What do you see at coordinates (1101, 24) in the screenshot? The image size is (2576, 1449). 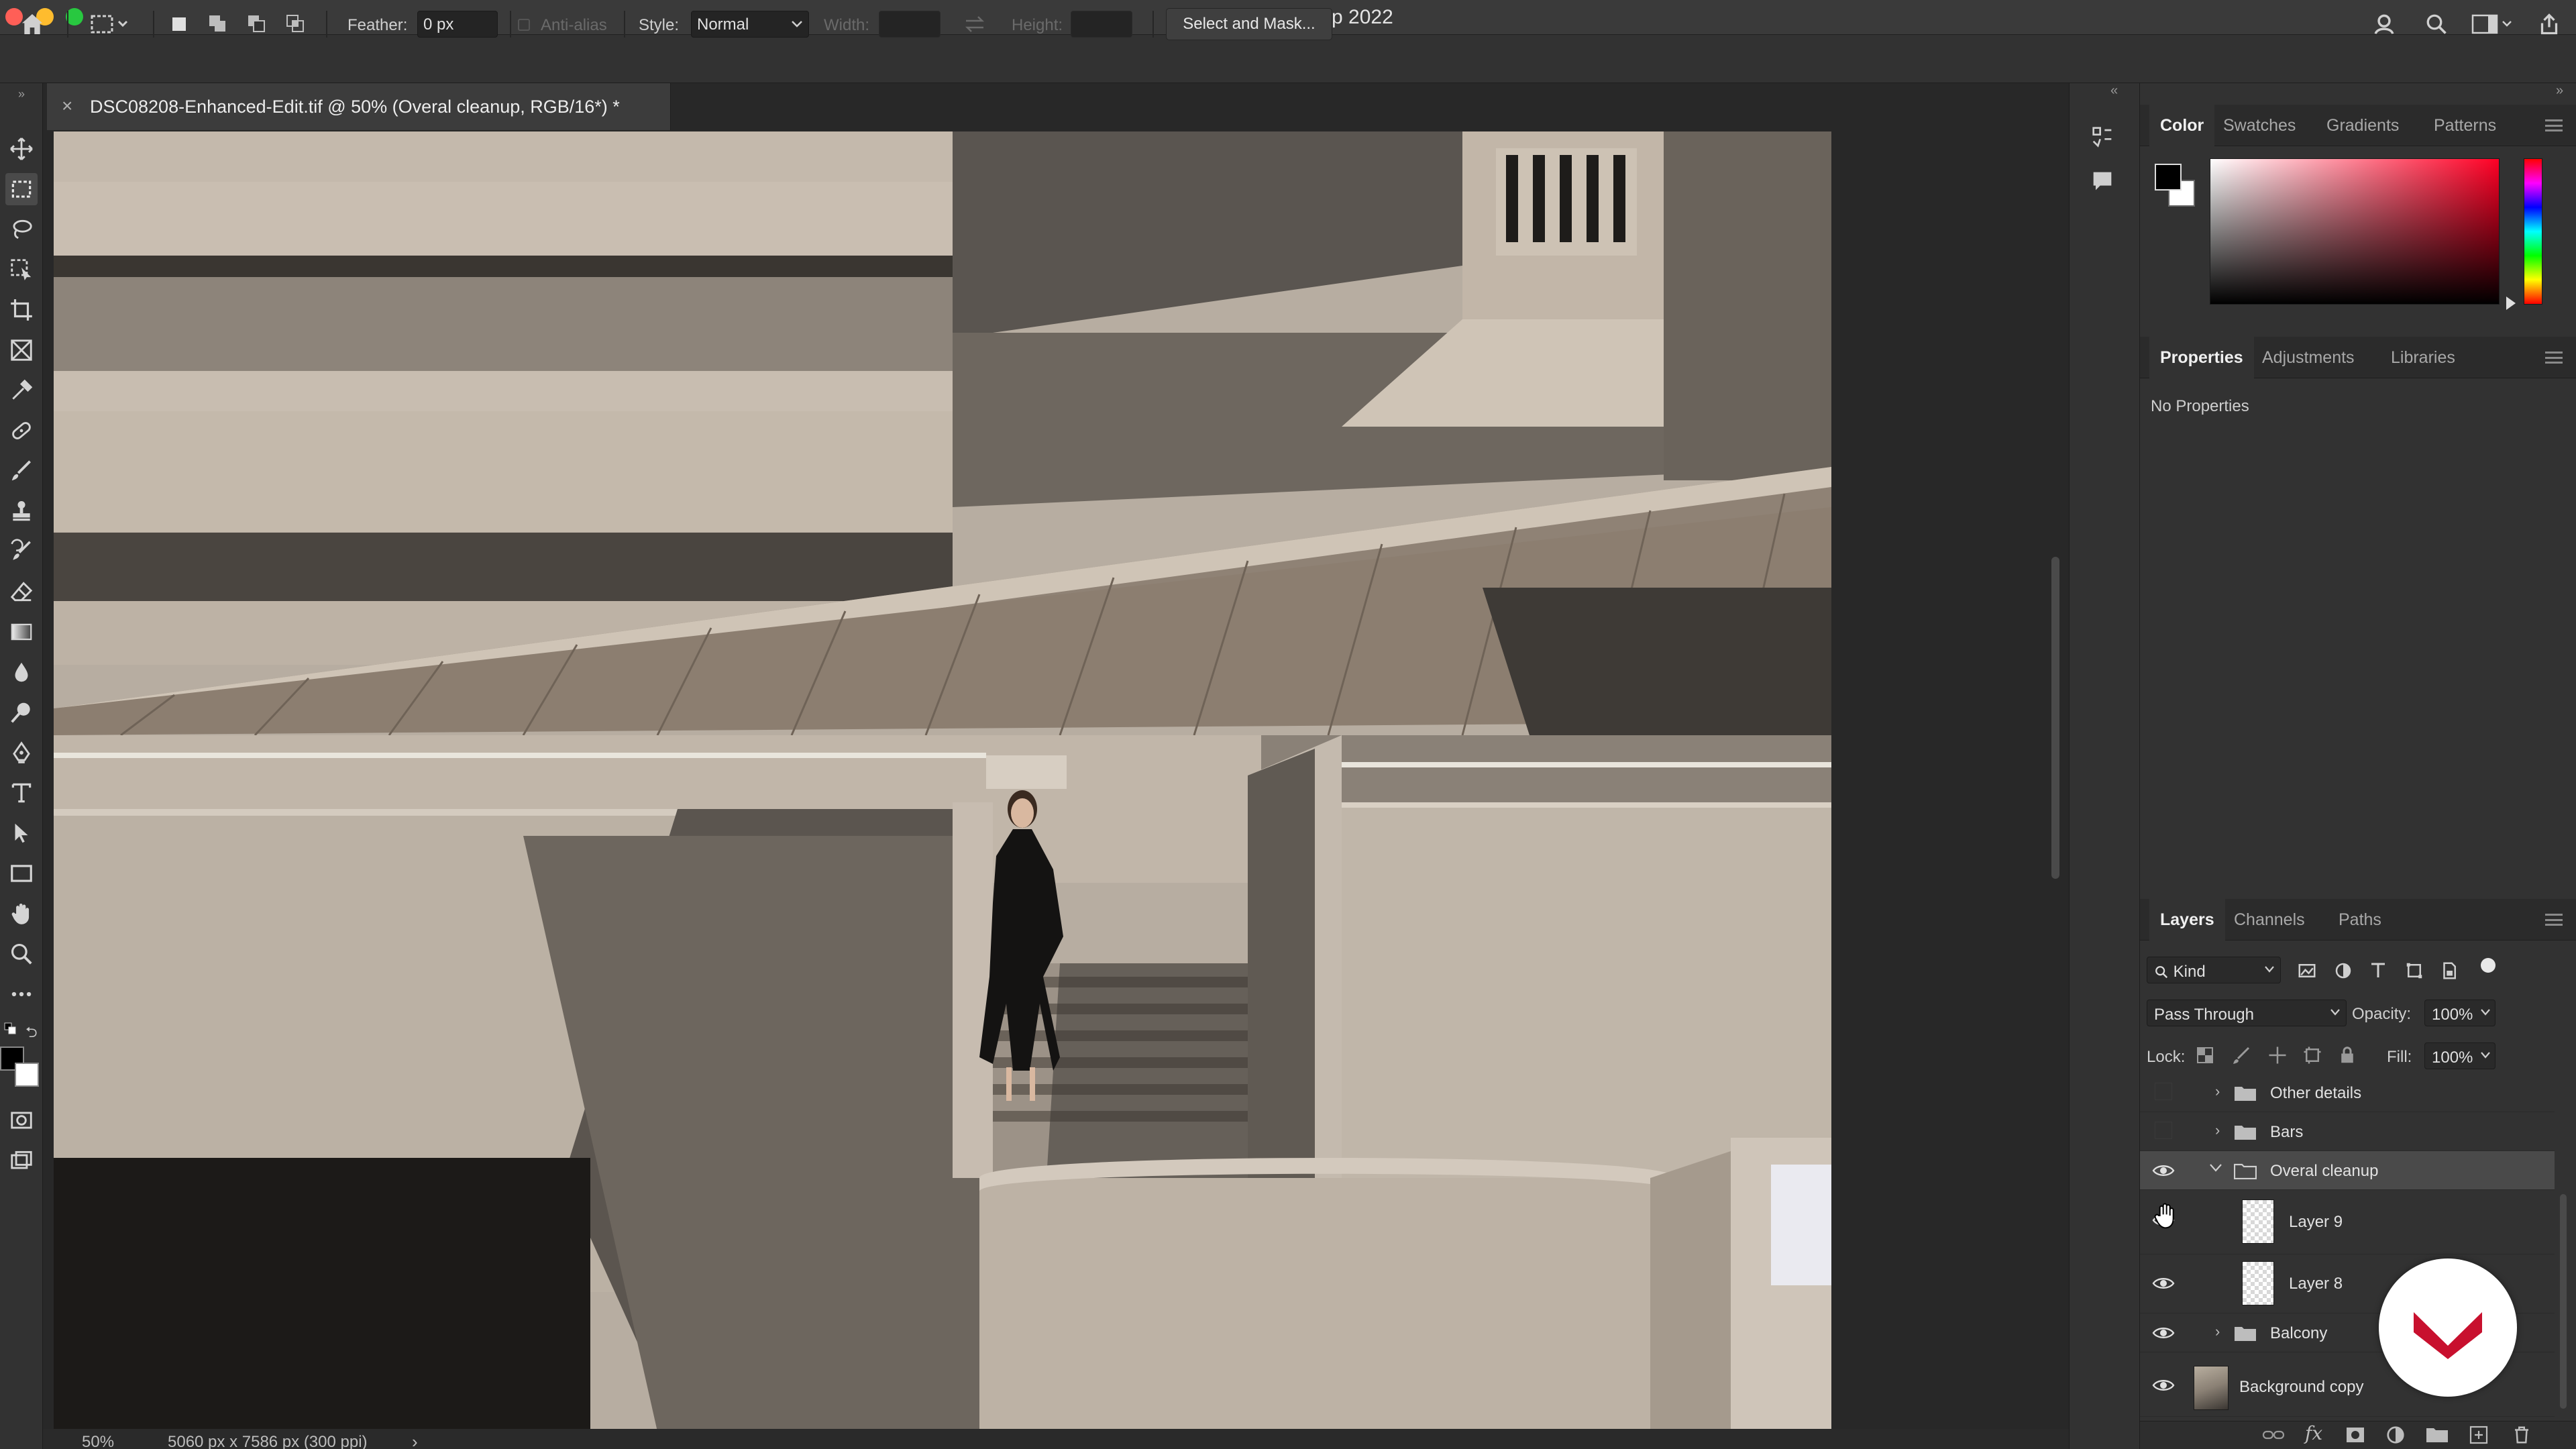 I see `height-input` at bounding box center [1101, 24].